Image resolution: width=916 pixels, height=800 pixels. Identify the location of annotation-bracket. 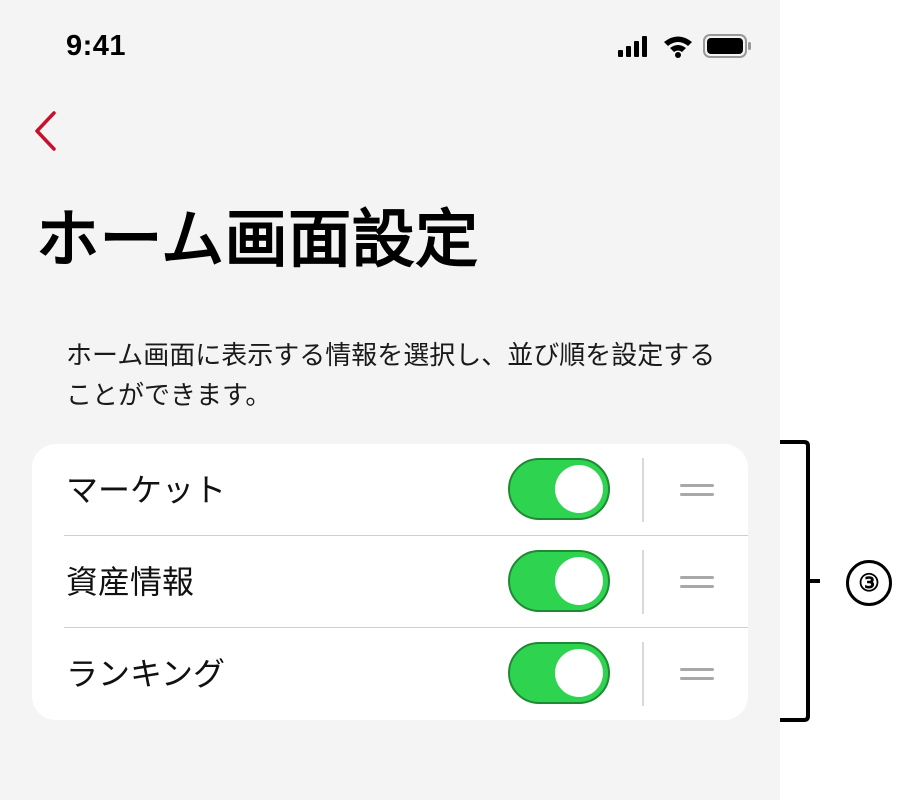
(800, 581).